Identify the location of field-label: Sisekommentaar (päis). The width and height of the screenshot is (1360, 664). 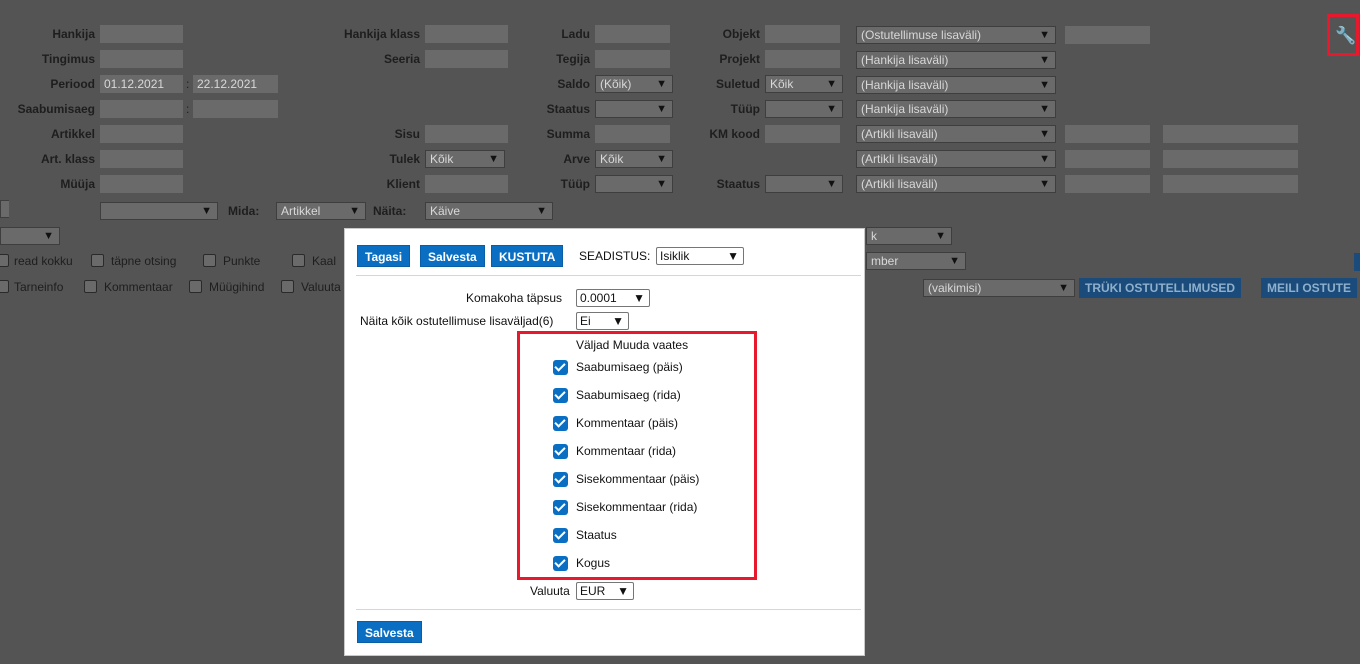
(638, 479).